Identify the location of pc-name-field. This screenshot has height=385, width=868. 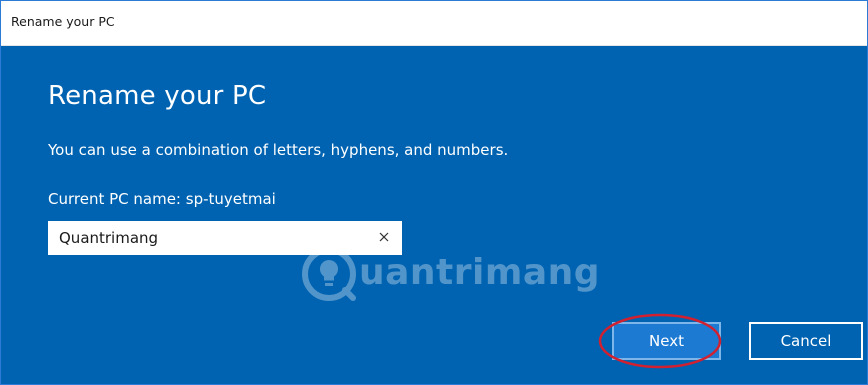
(225, 238).